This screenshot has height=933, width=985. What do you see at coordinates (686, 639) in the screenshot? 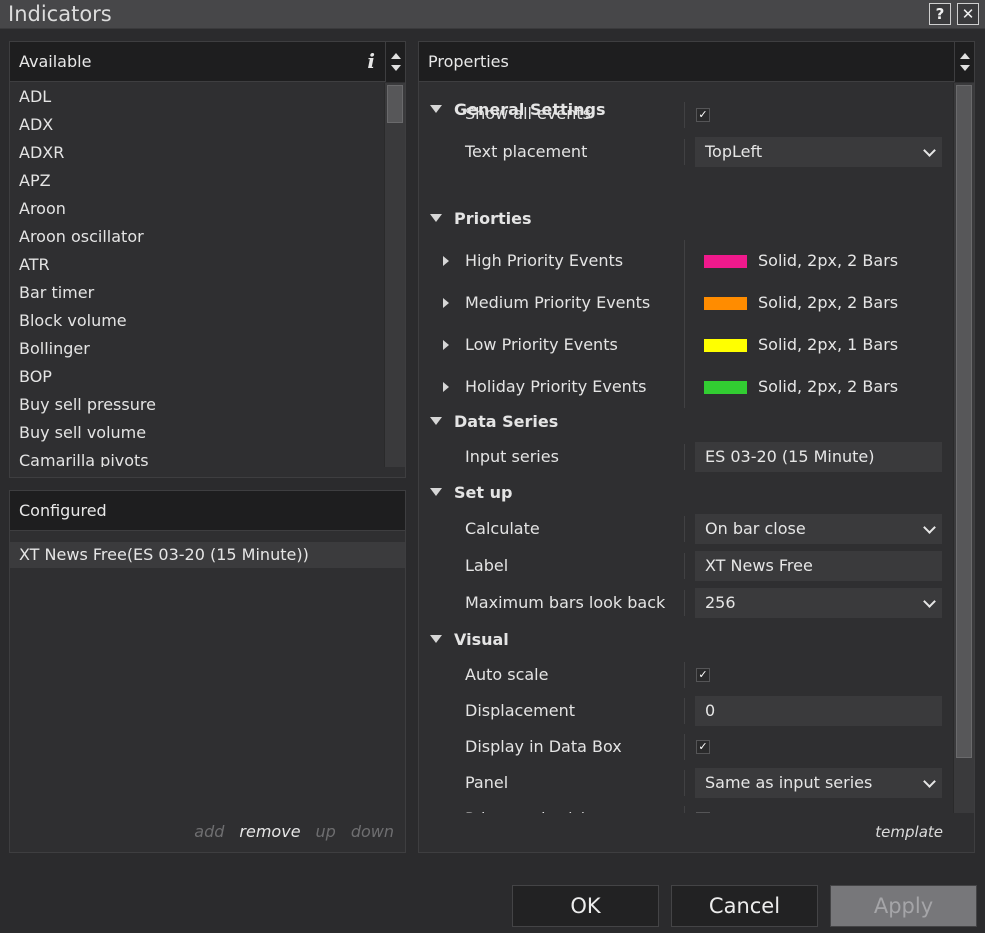
I see `category-visual: Visual` at bounding box center [686, 639].